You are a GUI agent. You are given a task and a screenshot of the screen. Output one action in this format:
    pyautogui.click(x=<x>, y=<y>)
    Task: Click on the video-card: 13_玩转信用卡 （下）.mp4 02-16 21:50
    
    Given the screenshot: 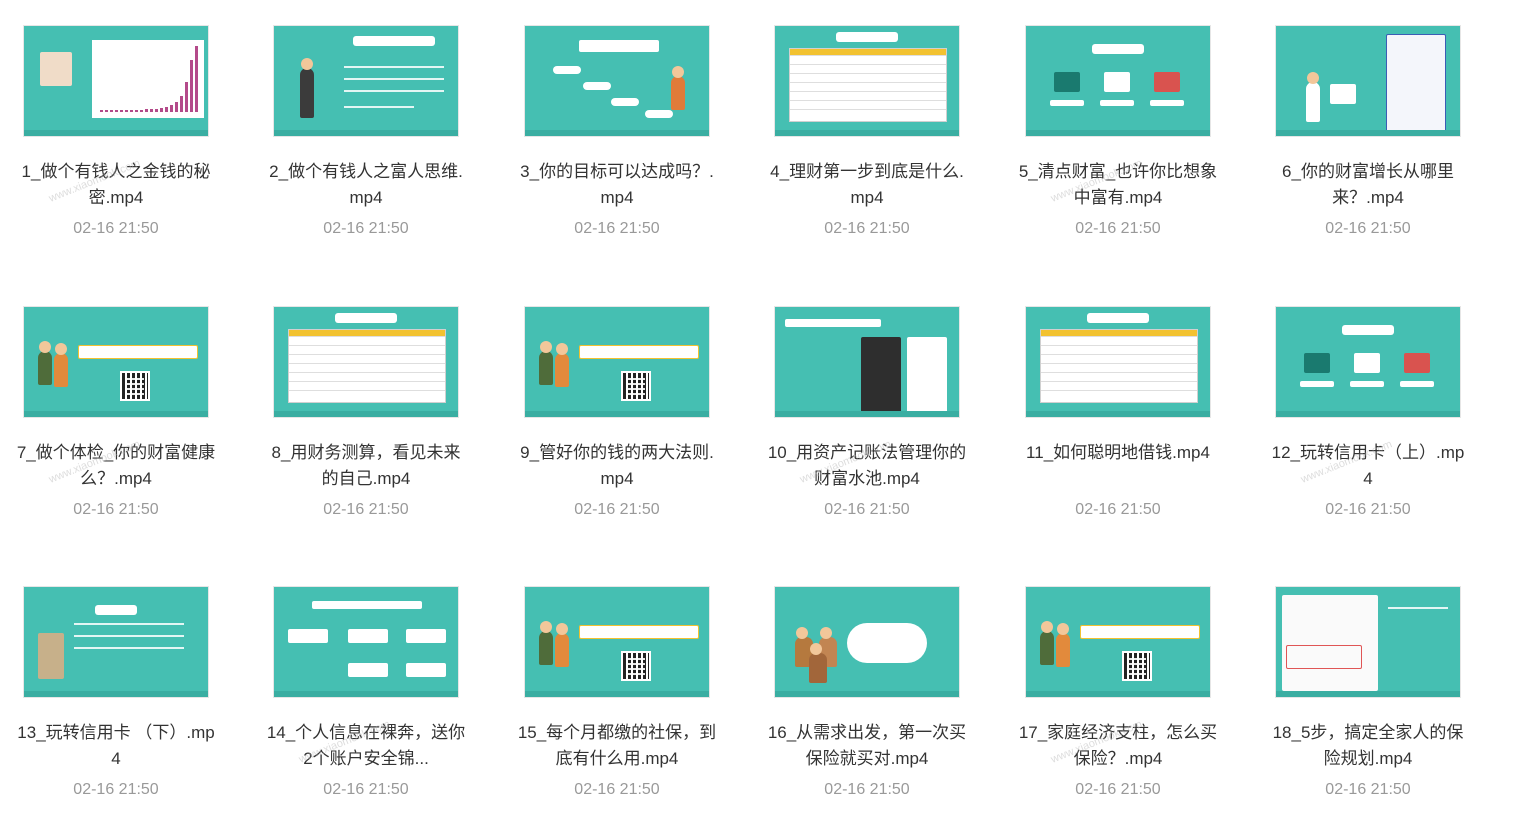 What is the action you would take?
    pyautogui.click(x=116, y=692)
    